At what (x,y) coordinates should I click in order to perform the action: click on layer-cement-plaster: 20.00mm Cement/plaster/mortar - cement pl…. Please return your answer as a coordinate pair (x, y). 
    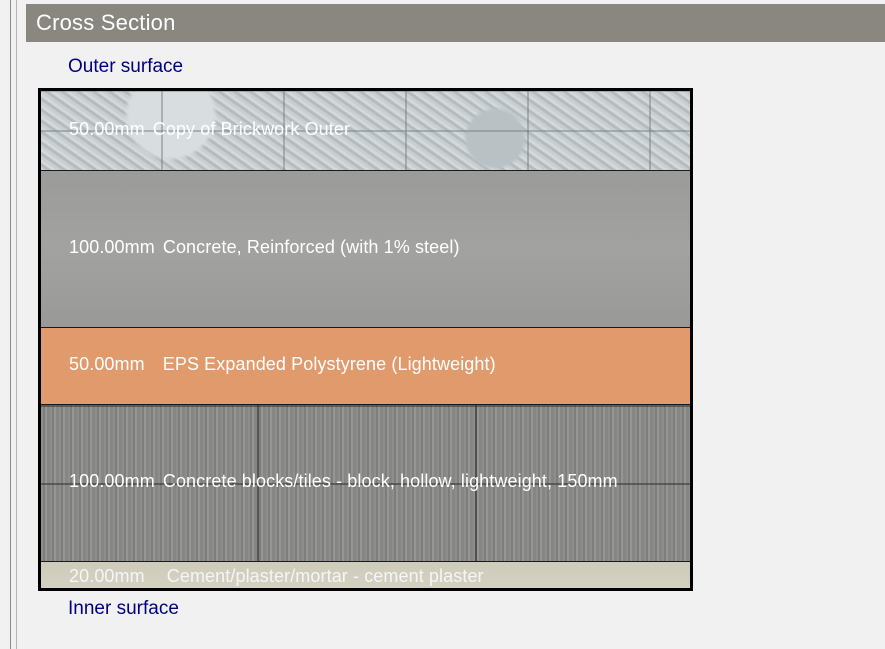
    Looking at the image, I should click on (365, 574).